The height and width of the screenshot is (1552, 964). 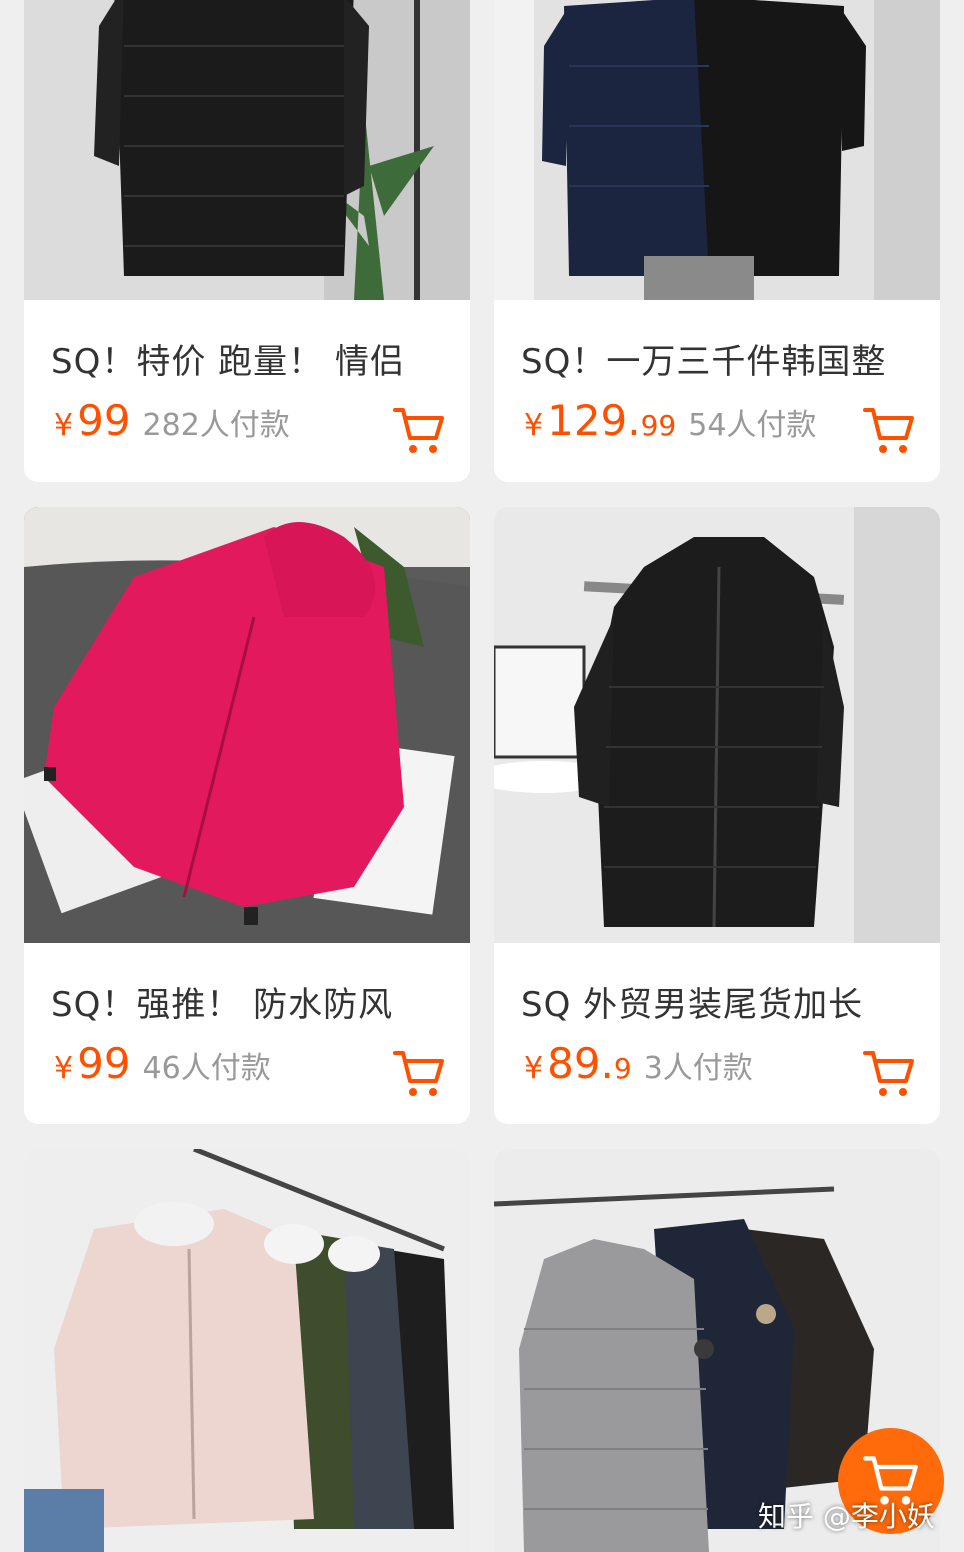 I want to click on sales-count: 54人付款, so click(x=752, y=425).